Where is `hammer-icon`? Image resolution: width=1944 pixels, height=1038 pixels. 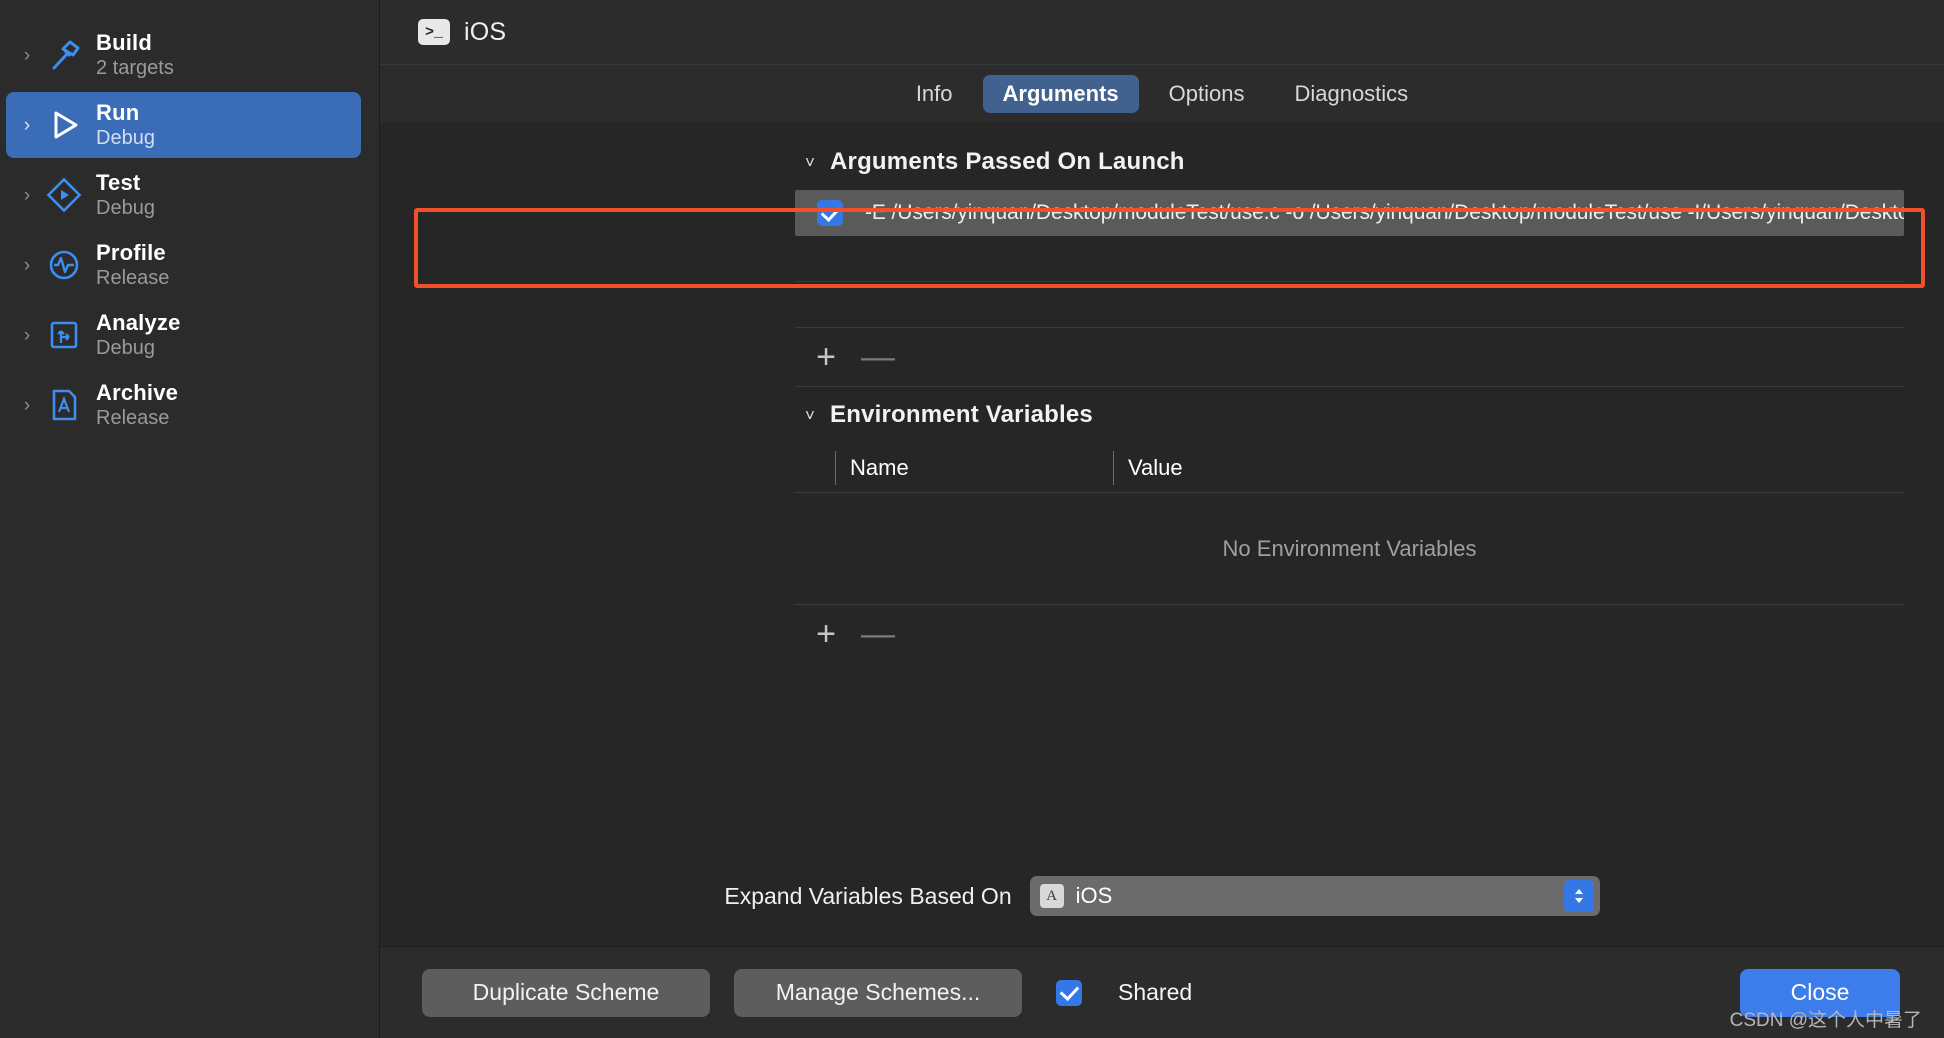 hammer-icon is located at coordinates (64, 55).